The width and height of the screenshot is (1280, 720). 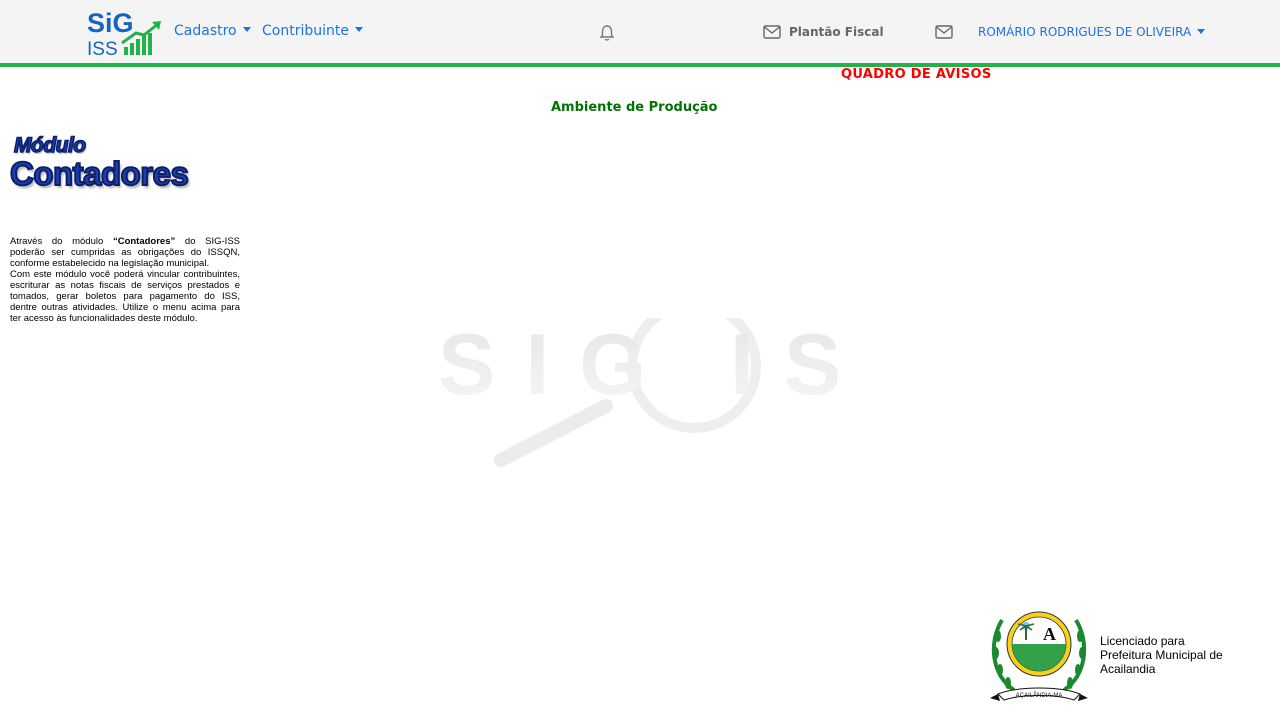 I want to click on user-menu: ROMÁRIO RODRIGUES DE OLIVEIRA, so click(x=1092, y=32).